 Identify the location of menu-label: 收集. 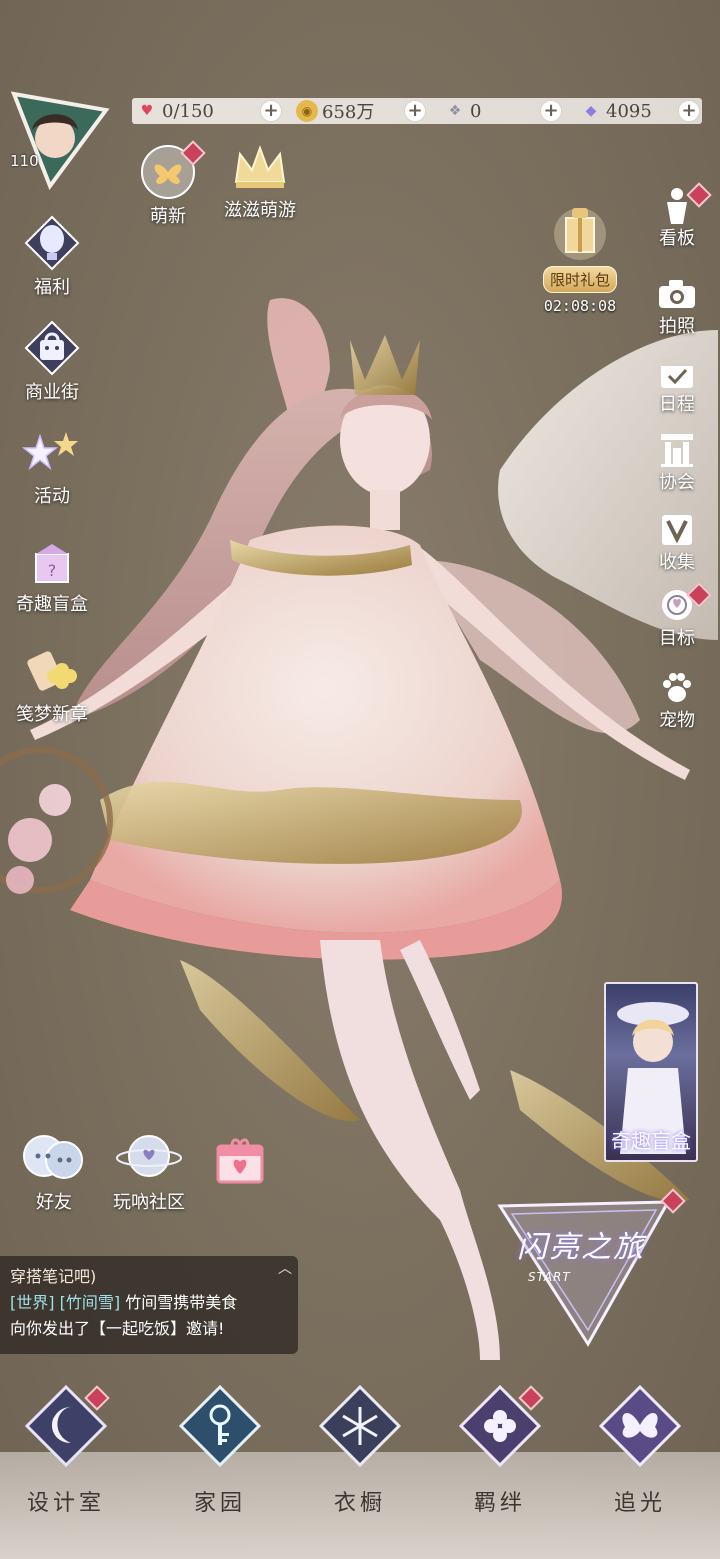
(677, 562).